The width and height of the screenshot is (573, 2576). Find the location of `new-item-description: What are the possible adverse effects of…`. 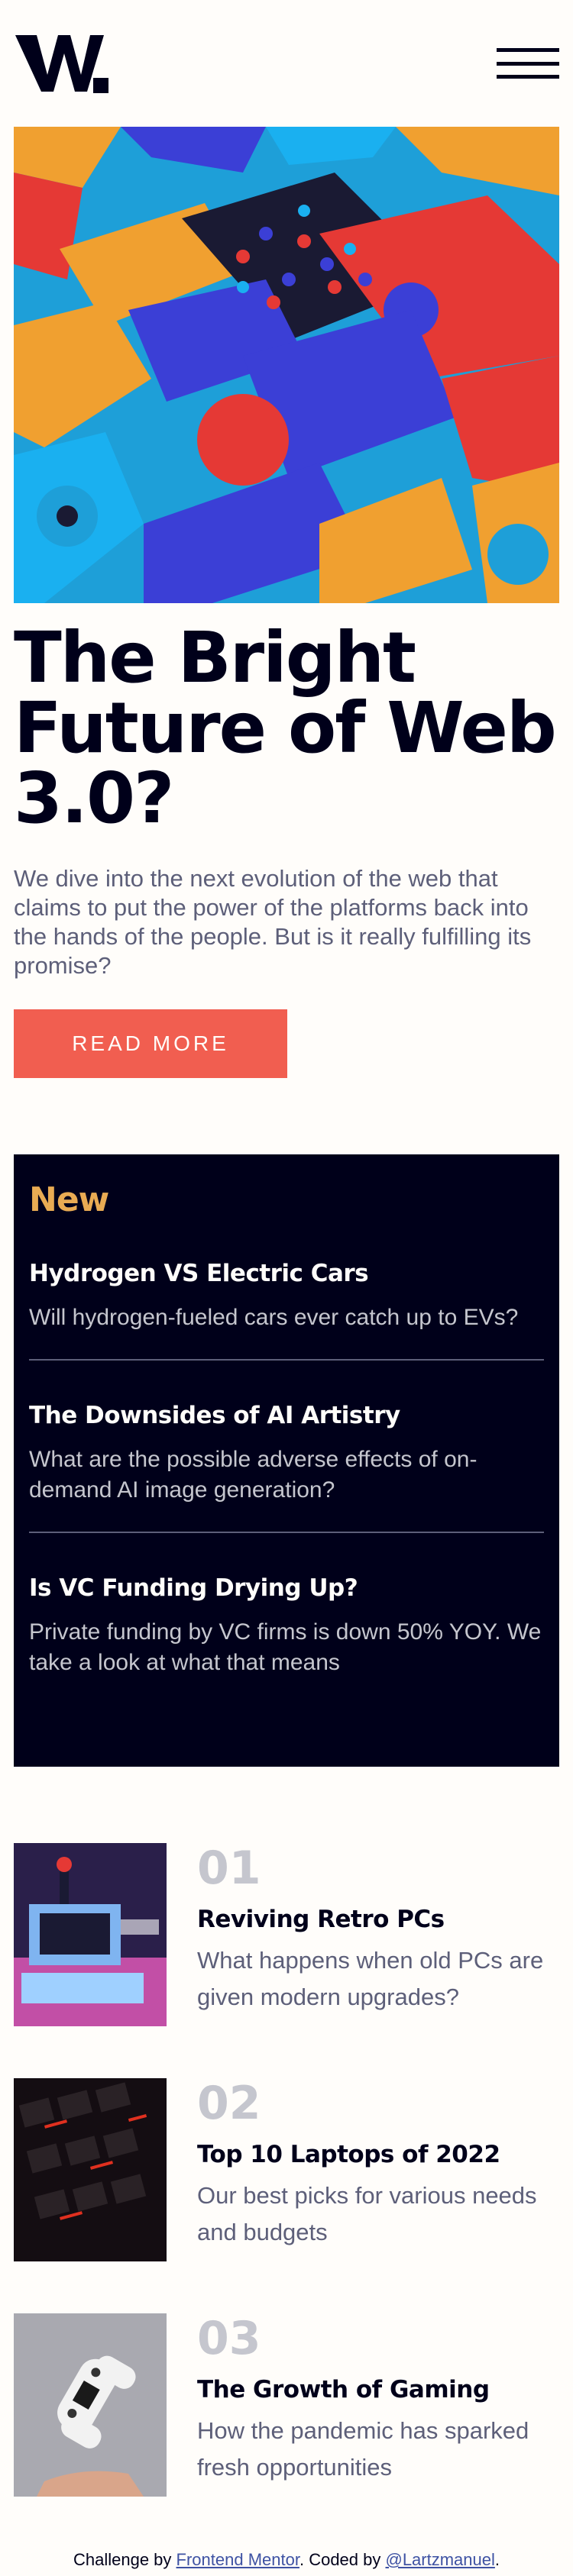

new-item-description: What are the possible adverse effects of… is located at coordinates (253, 1475).